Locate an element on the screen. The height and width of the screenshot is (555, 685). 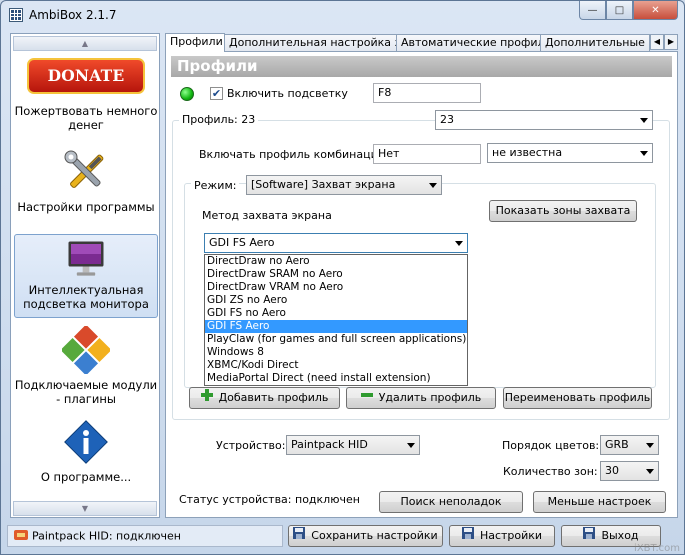
device-icon is located at coordinates (21, 536).